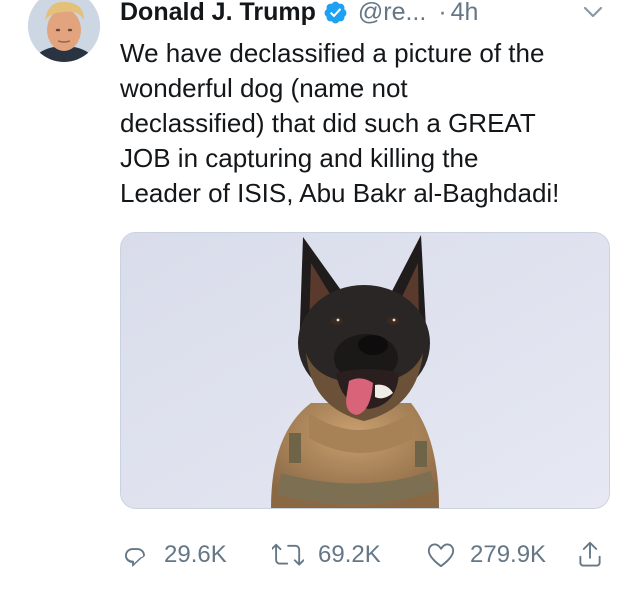 Image resolution: width=639 pixels, height=589 pixels. I want to click on tweet-header: Donald J. Trump @re... · 4h, so click(370, 15).